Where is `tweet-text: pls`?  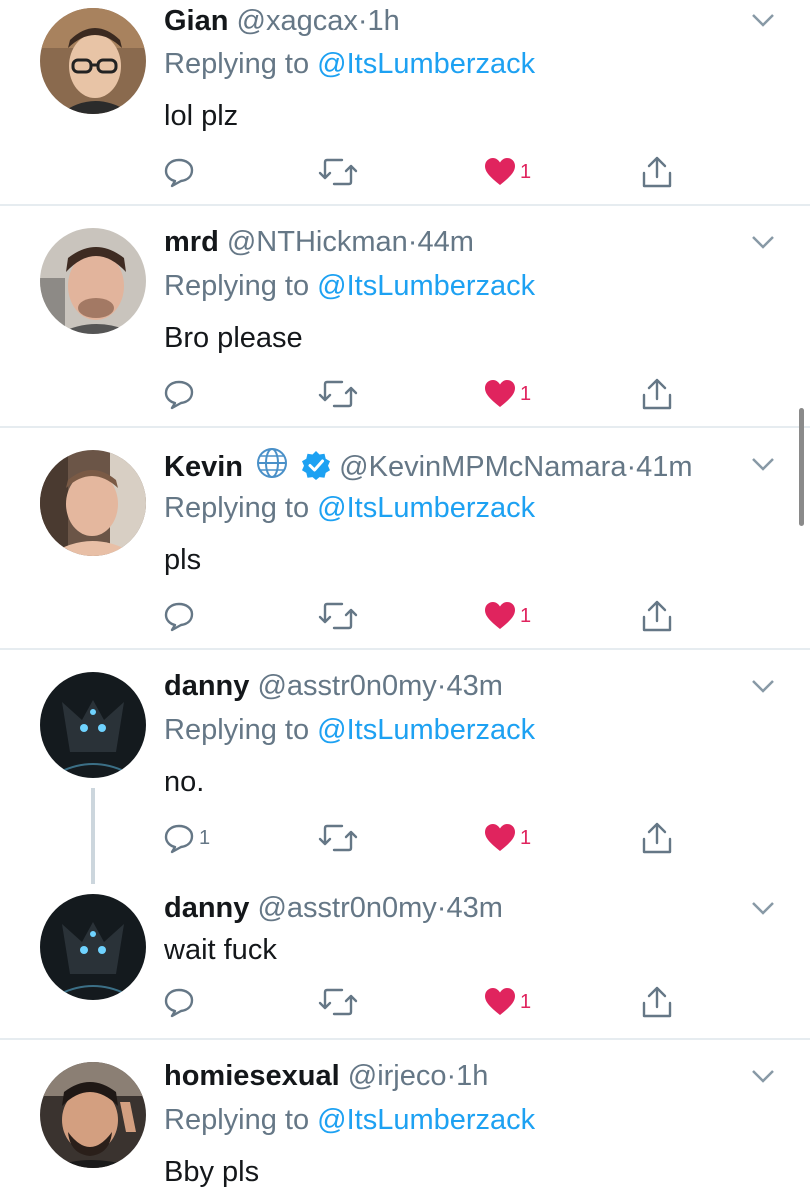
tweet-text: pls is located at coordinates (183, 560).